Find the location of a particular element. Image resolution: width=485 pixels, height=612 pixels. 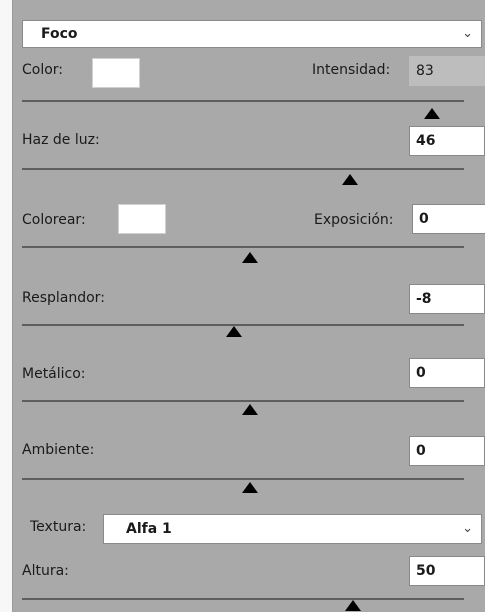

ambient-field: 0 is located at coordinates (447, 451).